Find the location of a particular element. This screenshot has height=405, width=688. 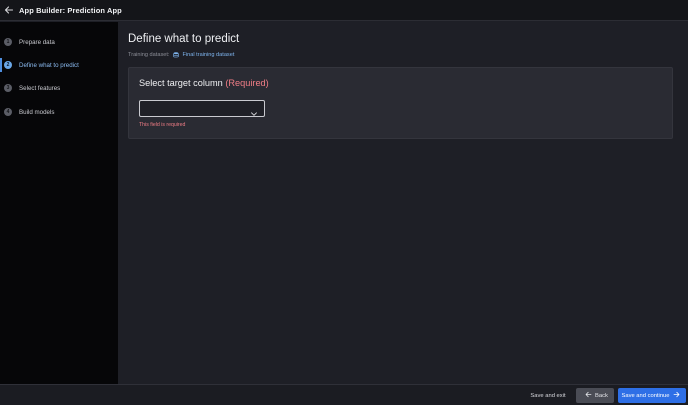

back-button: Back is located at coordinates (595, 395).